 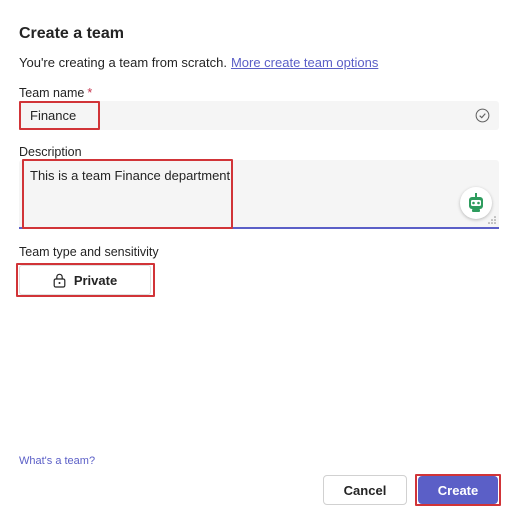 What do you see at coordinates (365, 490) in the screenshot?
I see `cancel-button: Cancel` at bounding box center [365, 490].